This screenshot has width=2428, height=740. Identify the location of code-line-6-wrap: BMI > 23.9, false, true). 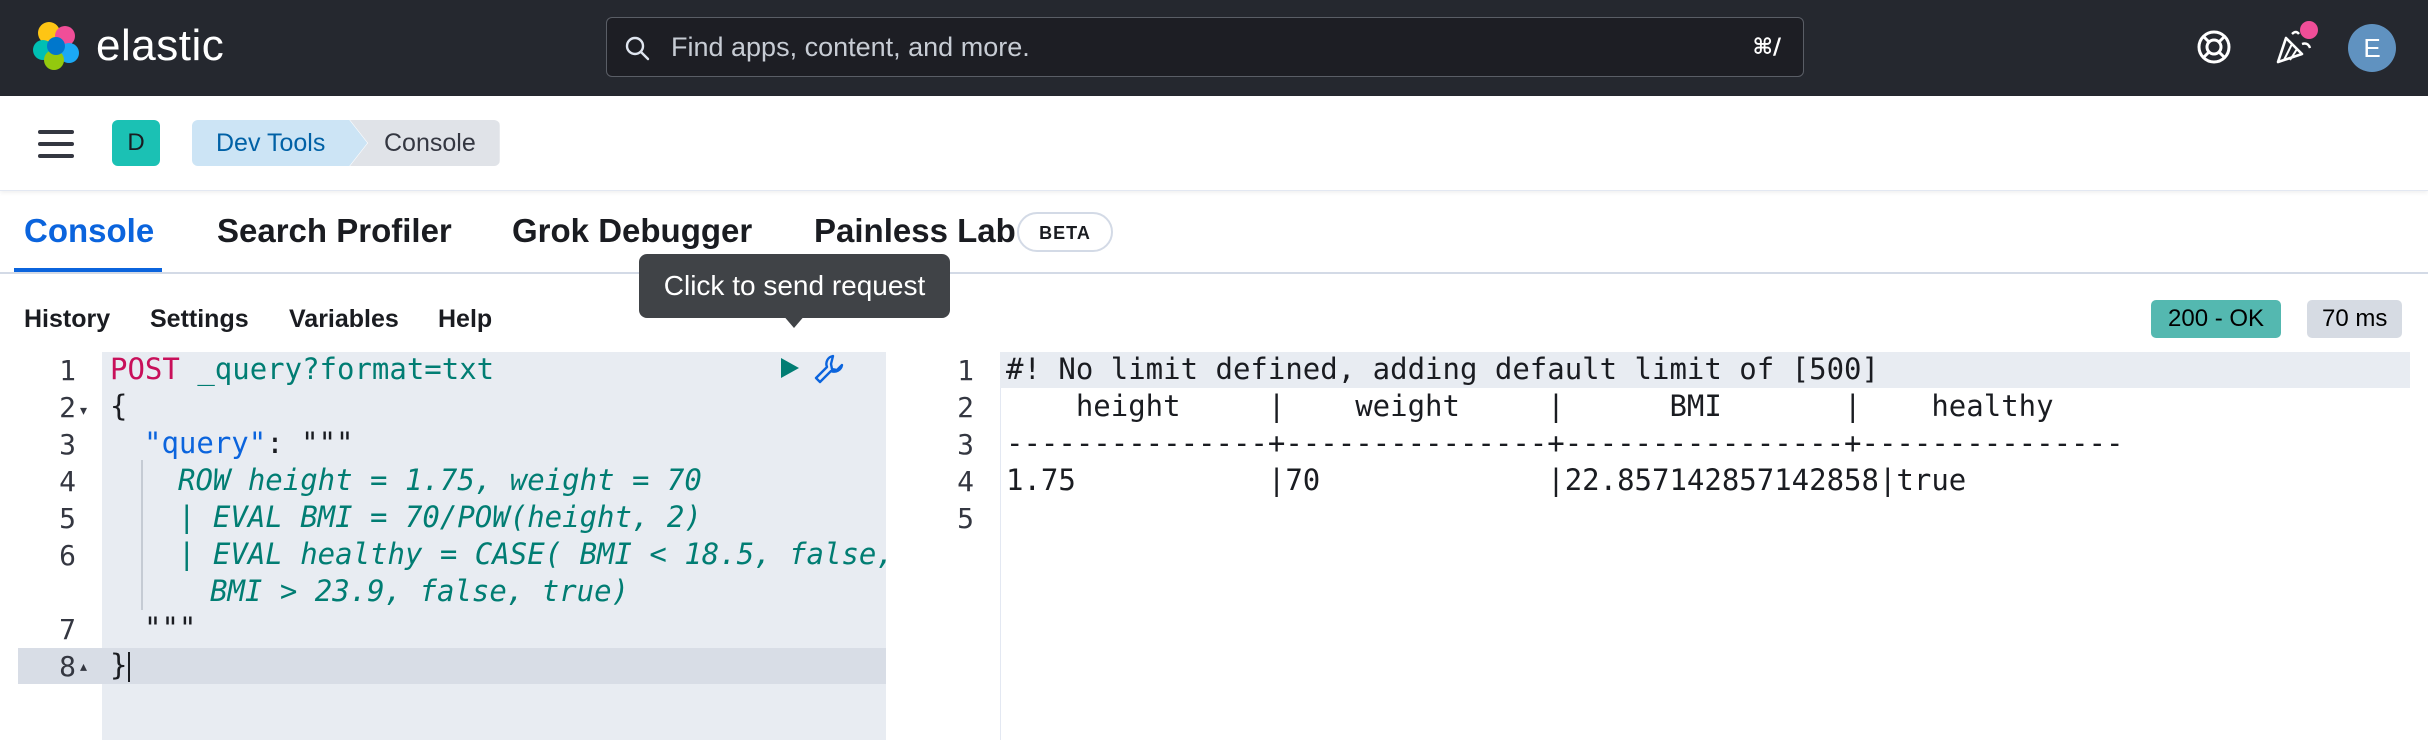
(420, 591).